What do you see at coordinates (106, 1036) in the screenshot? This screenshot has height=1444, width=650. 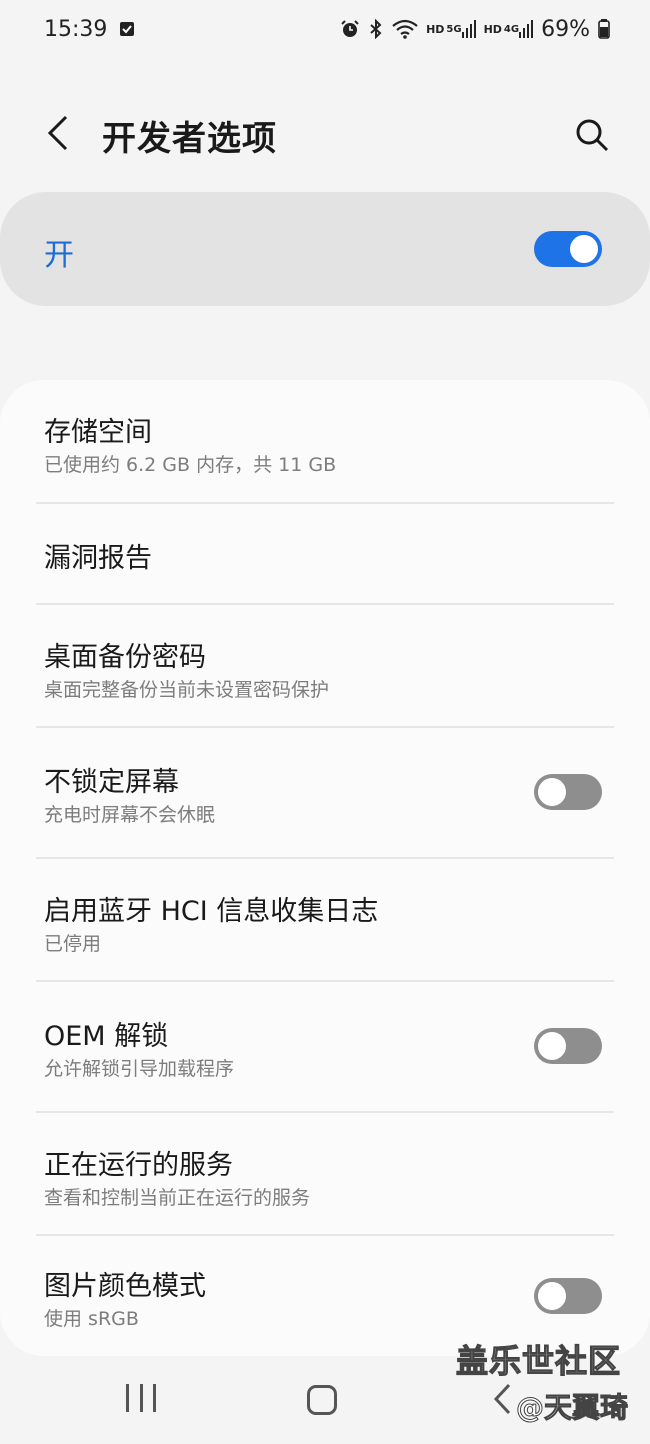 I see `item-title: OEM 解锁` at bounding box center [106, 1036].